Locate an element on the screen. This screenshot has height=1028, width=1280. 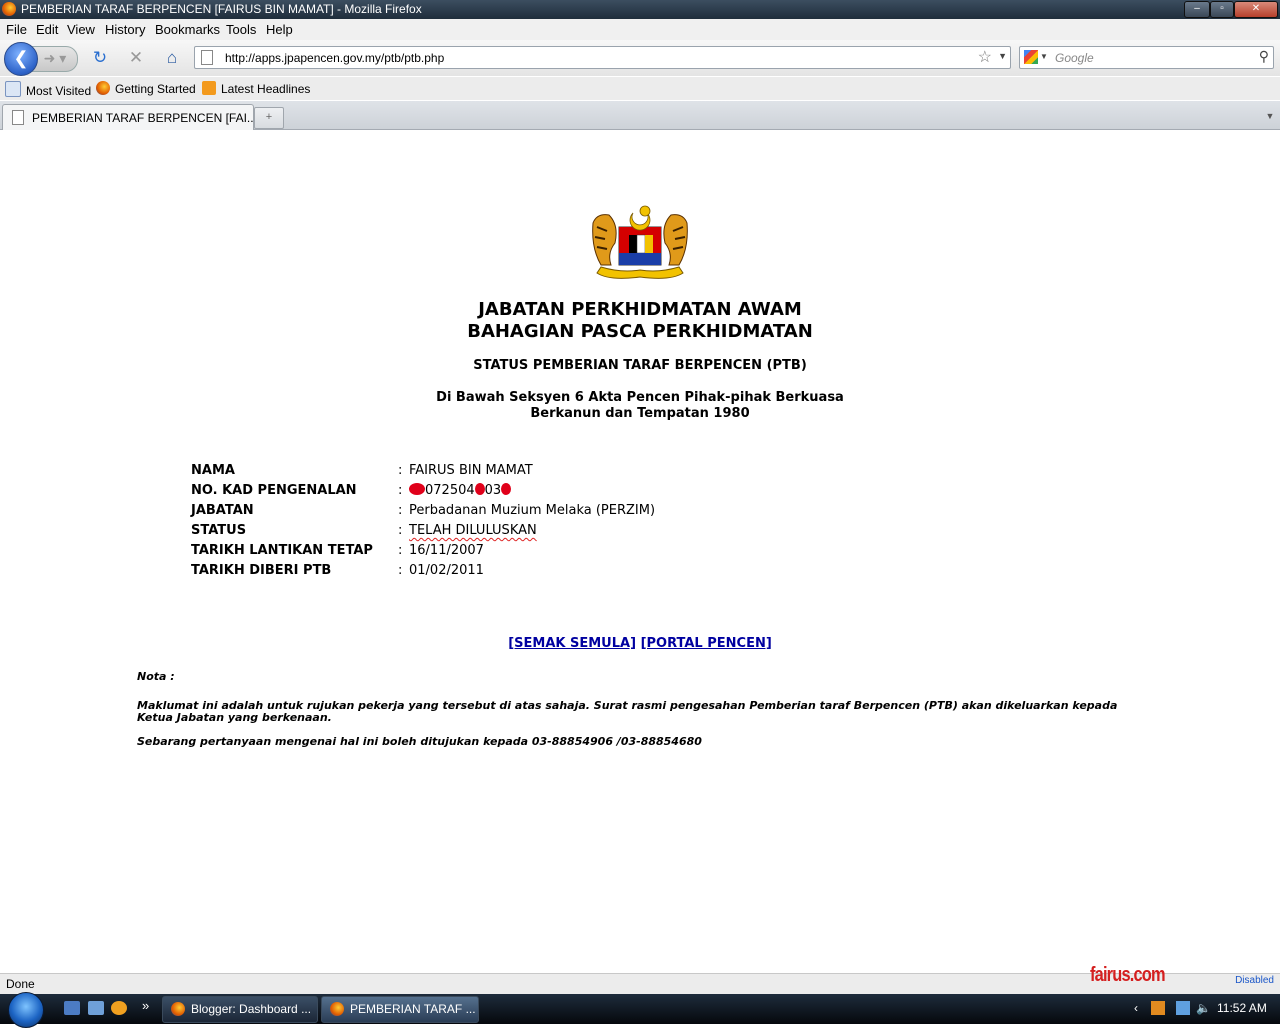
rss-feed-icon is located at coordinates (209, 88).